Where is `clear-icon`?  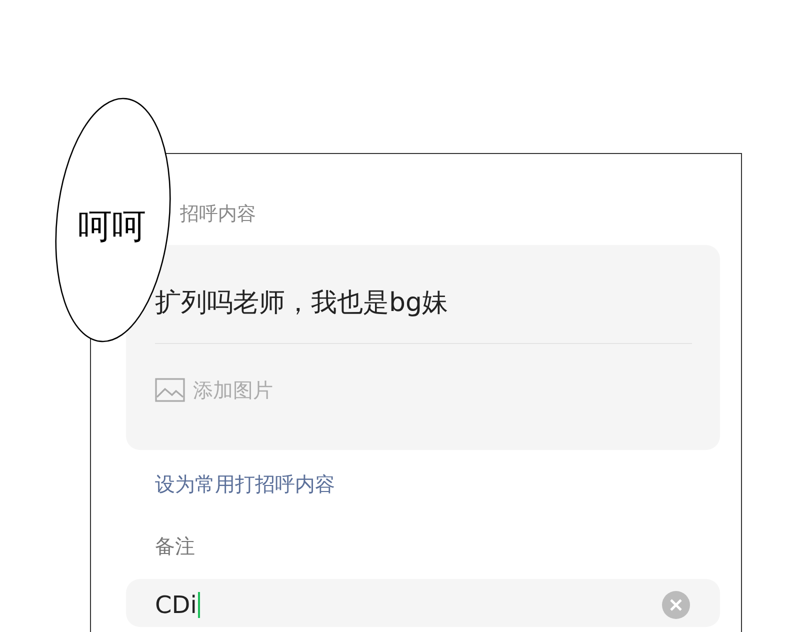 clear-icon is located at coordinates (676, 605).